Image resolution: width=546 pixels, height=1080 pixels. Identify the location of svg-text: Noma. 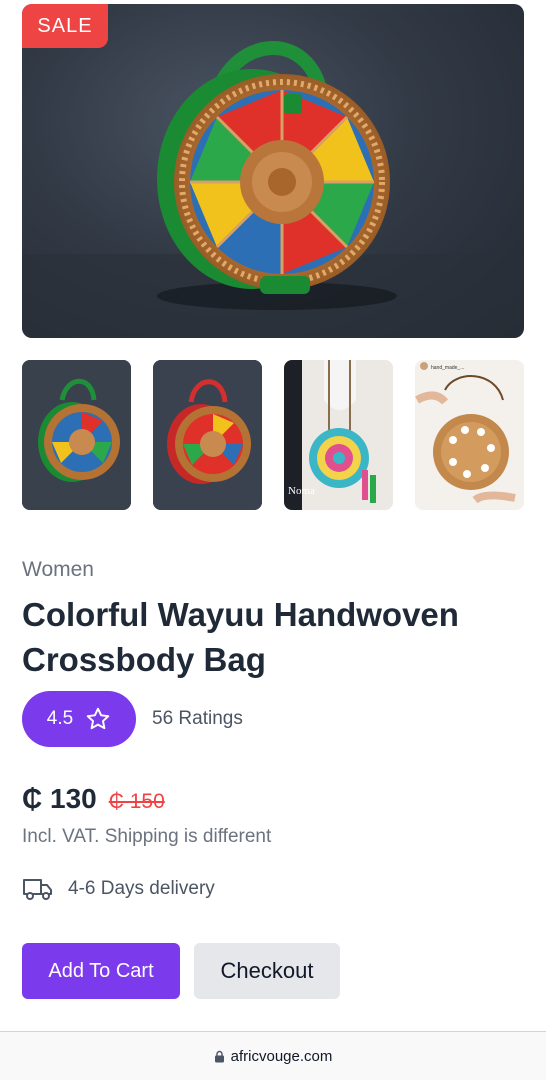
(301, 491).